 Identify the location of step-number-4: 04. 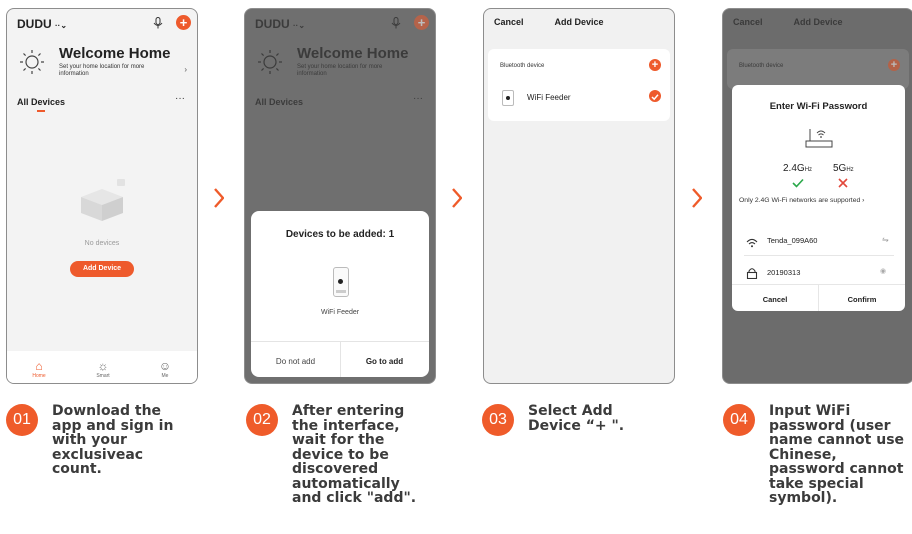
(739, 420).